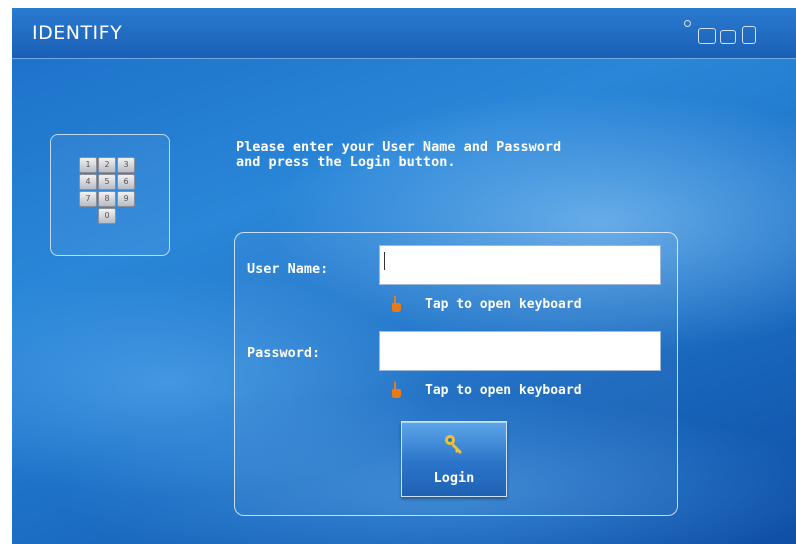  I want to click on text-caret, so click(384, 261).